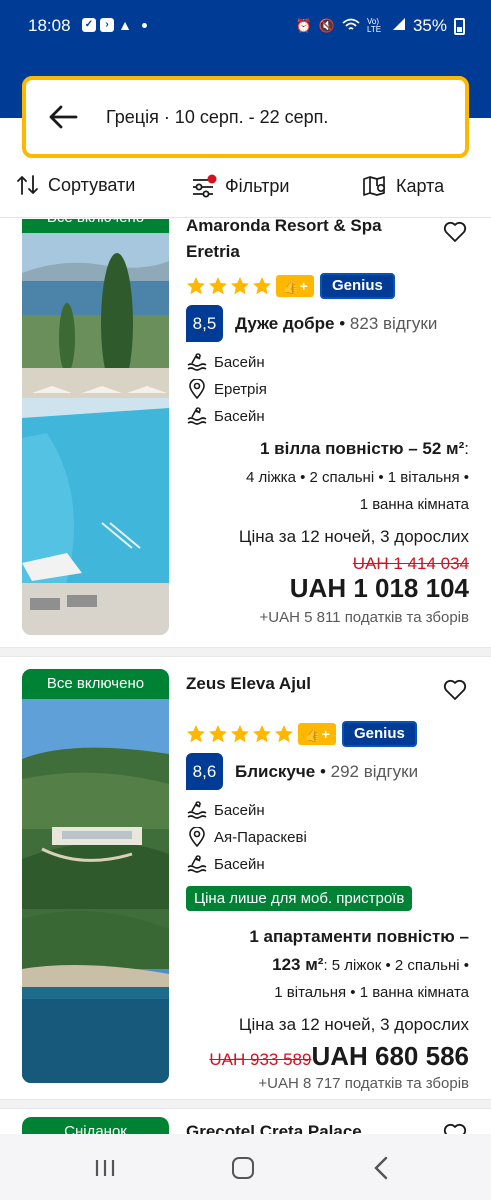 The height and width of the screenshot is (1200, 491). What do you see at coordinates (245, 26) in the screenshot?
I see `status-bar: 18:08 ✓ › ▲ ⏰ 🔇 Vo) LTE 35%` at bounding box center [245, 26].